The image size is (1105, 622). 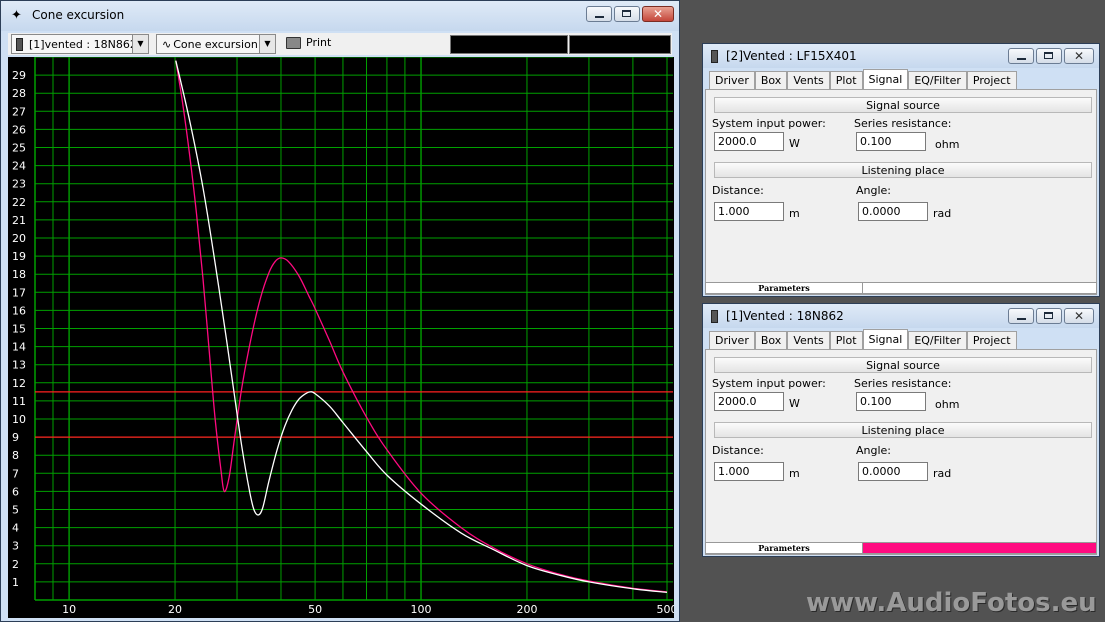 What do you see at coordinates (175, 609) in the screenshot?
I see `x-tick-label: 20` at bounding box center [175, 609].